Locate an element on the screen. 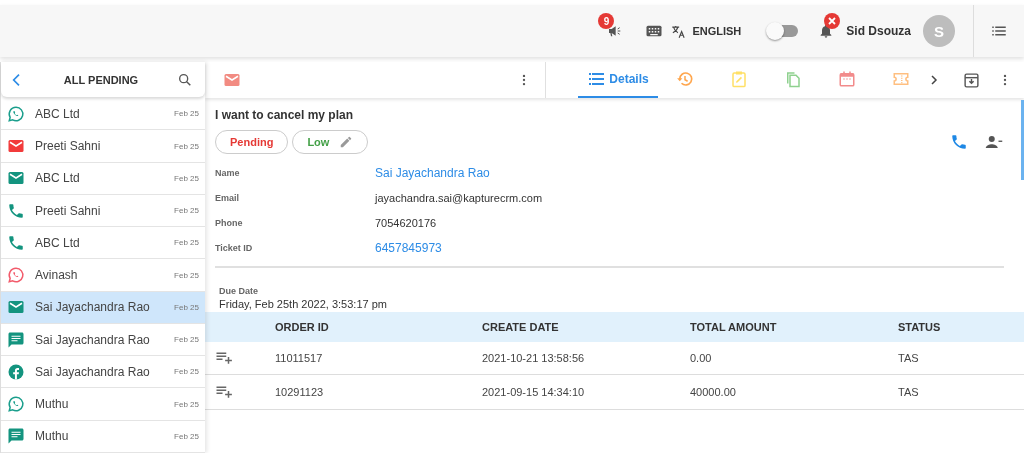  field-link: 6457845973 is located at coordinates (694, 247).